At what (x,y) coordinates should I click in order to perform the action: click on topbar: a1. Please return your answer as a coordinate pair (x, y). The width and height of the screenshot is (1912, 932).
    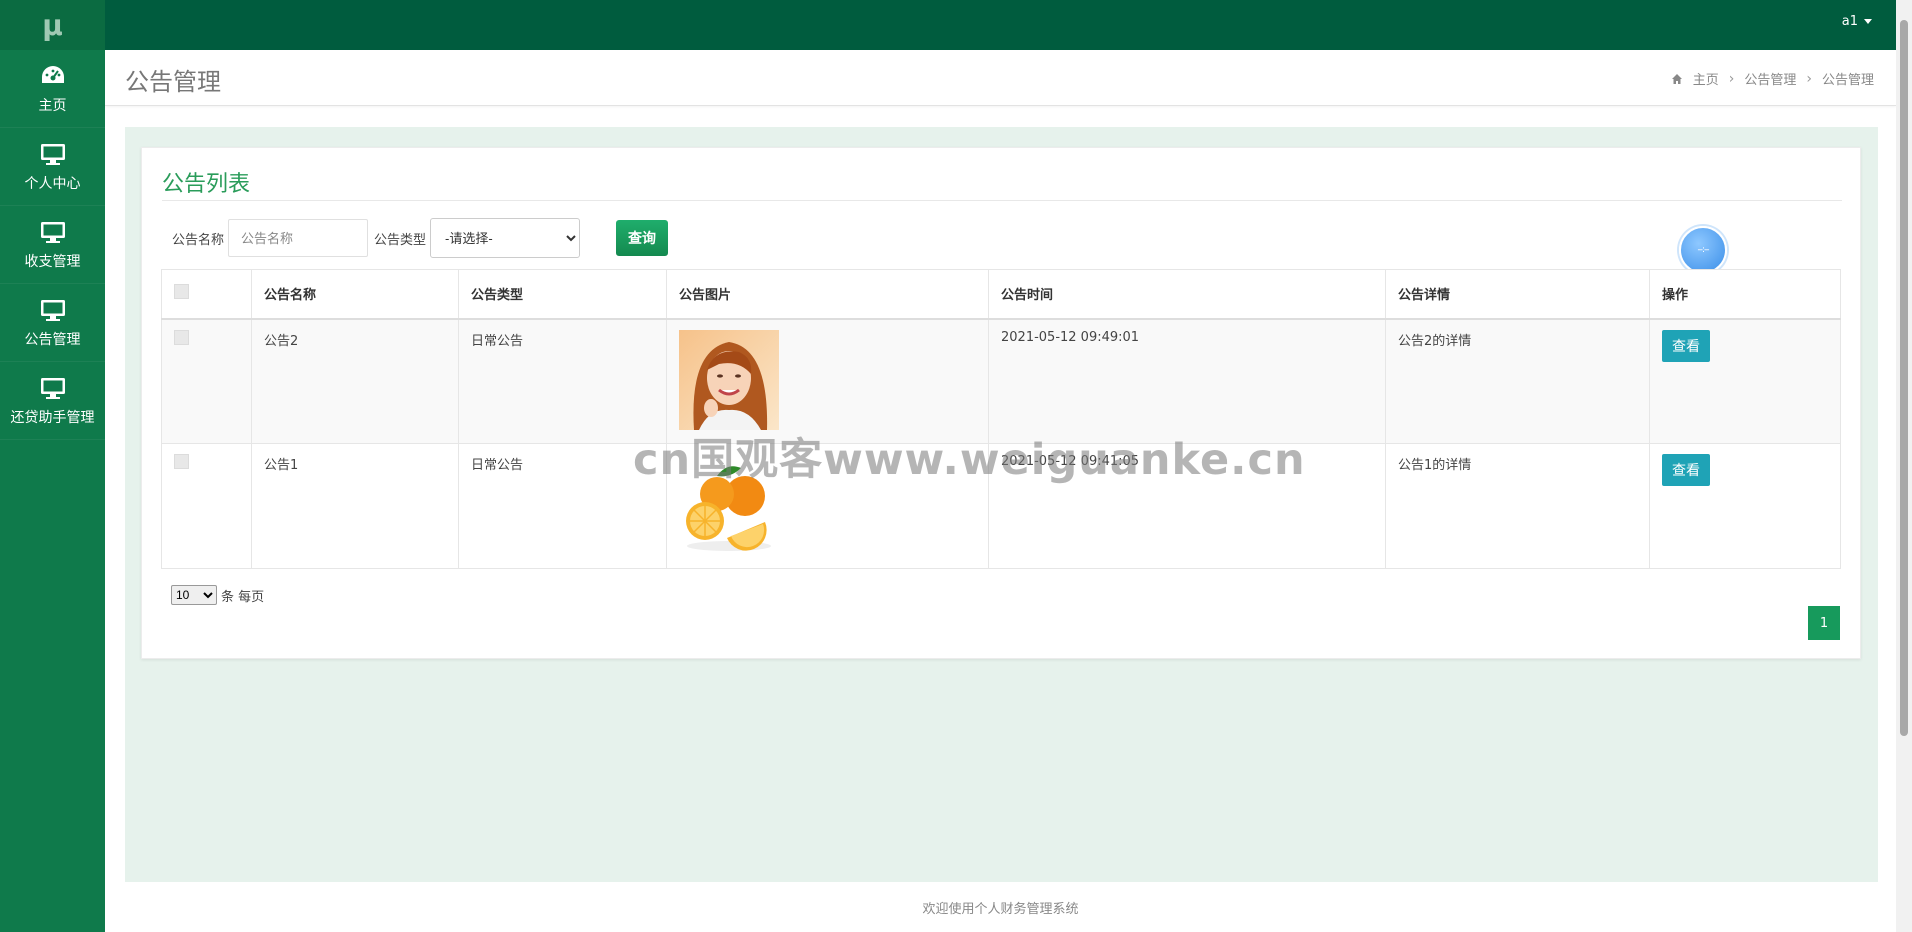
    Looking at the image, I should click on (1008, 25).